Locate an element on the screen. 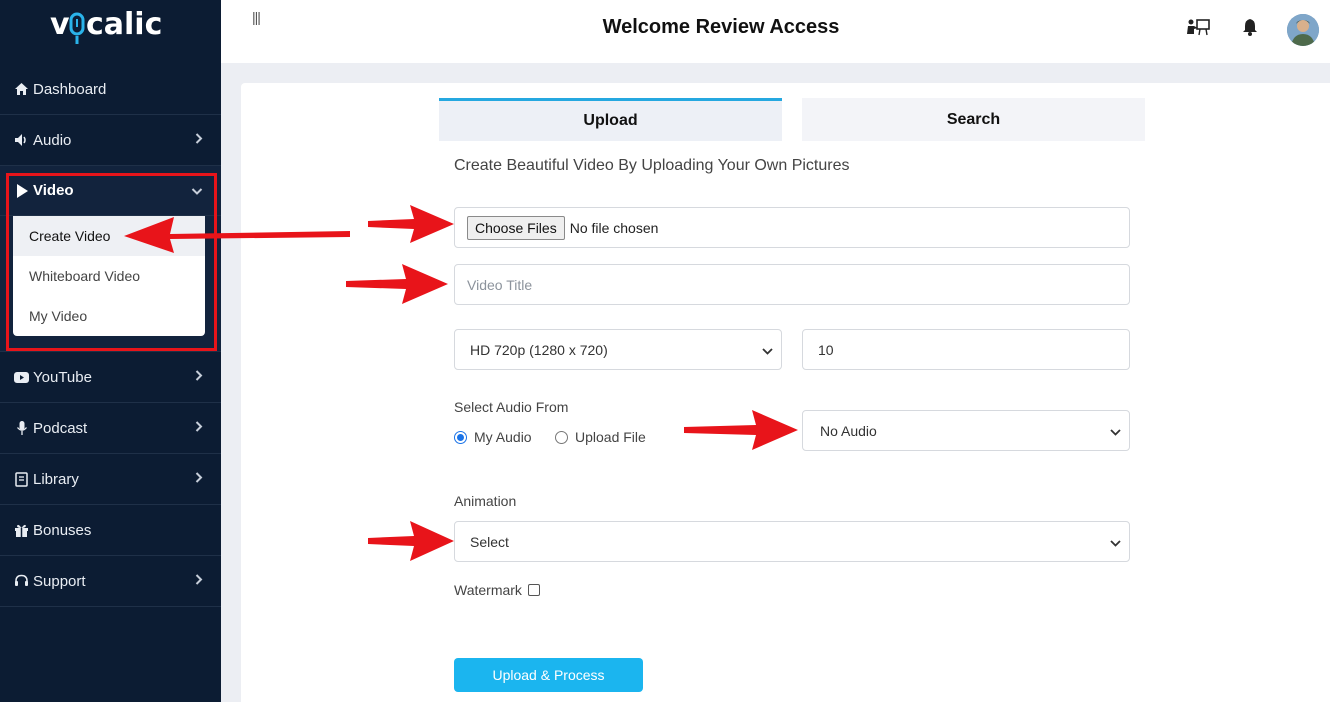  video-title-placeholder: Video Title is located at coordinates (500, 284).